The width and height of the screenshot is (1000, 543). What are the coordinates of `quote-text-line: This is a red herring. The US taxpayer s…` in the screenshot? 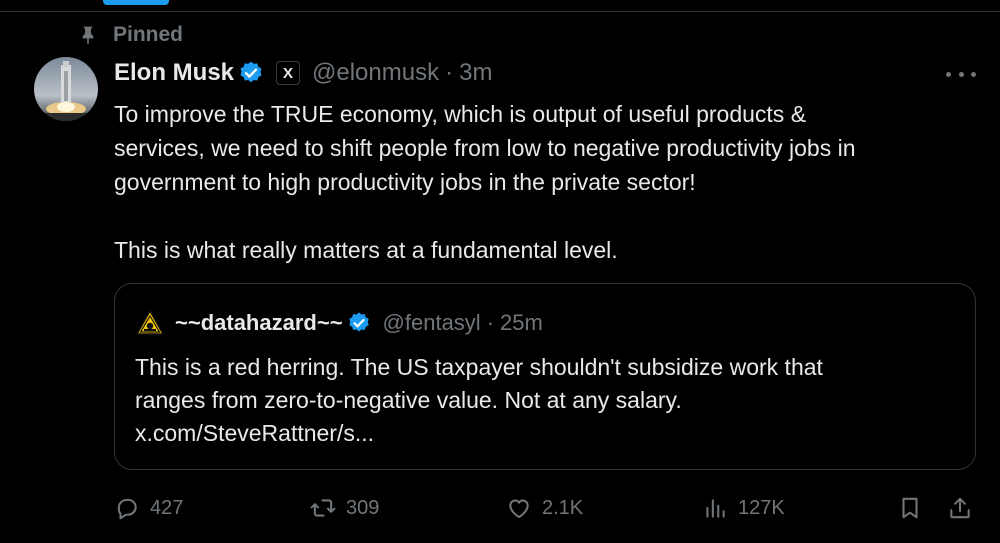 It's located at (479, 367).